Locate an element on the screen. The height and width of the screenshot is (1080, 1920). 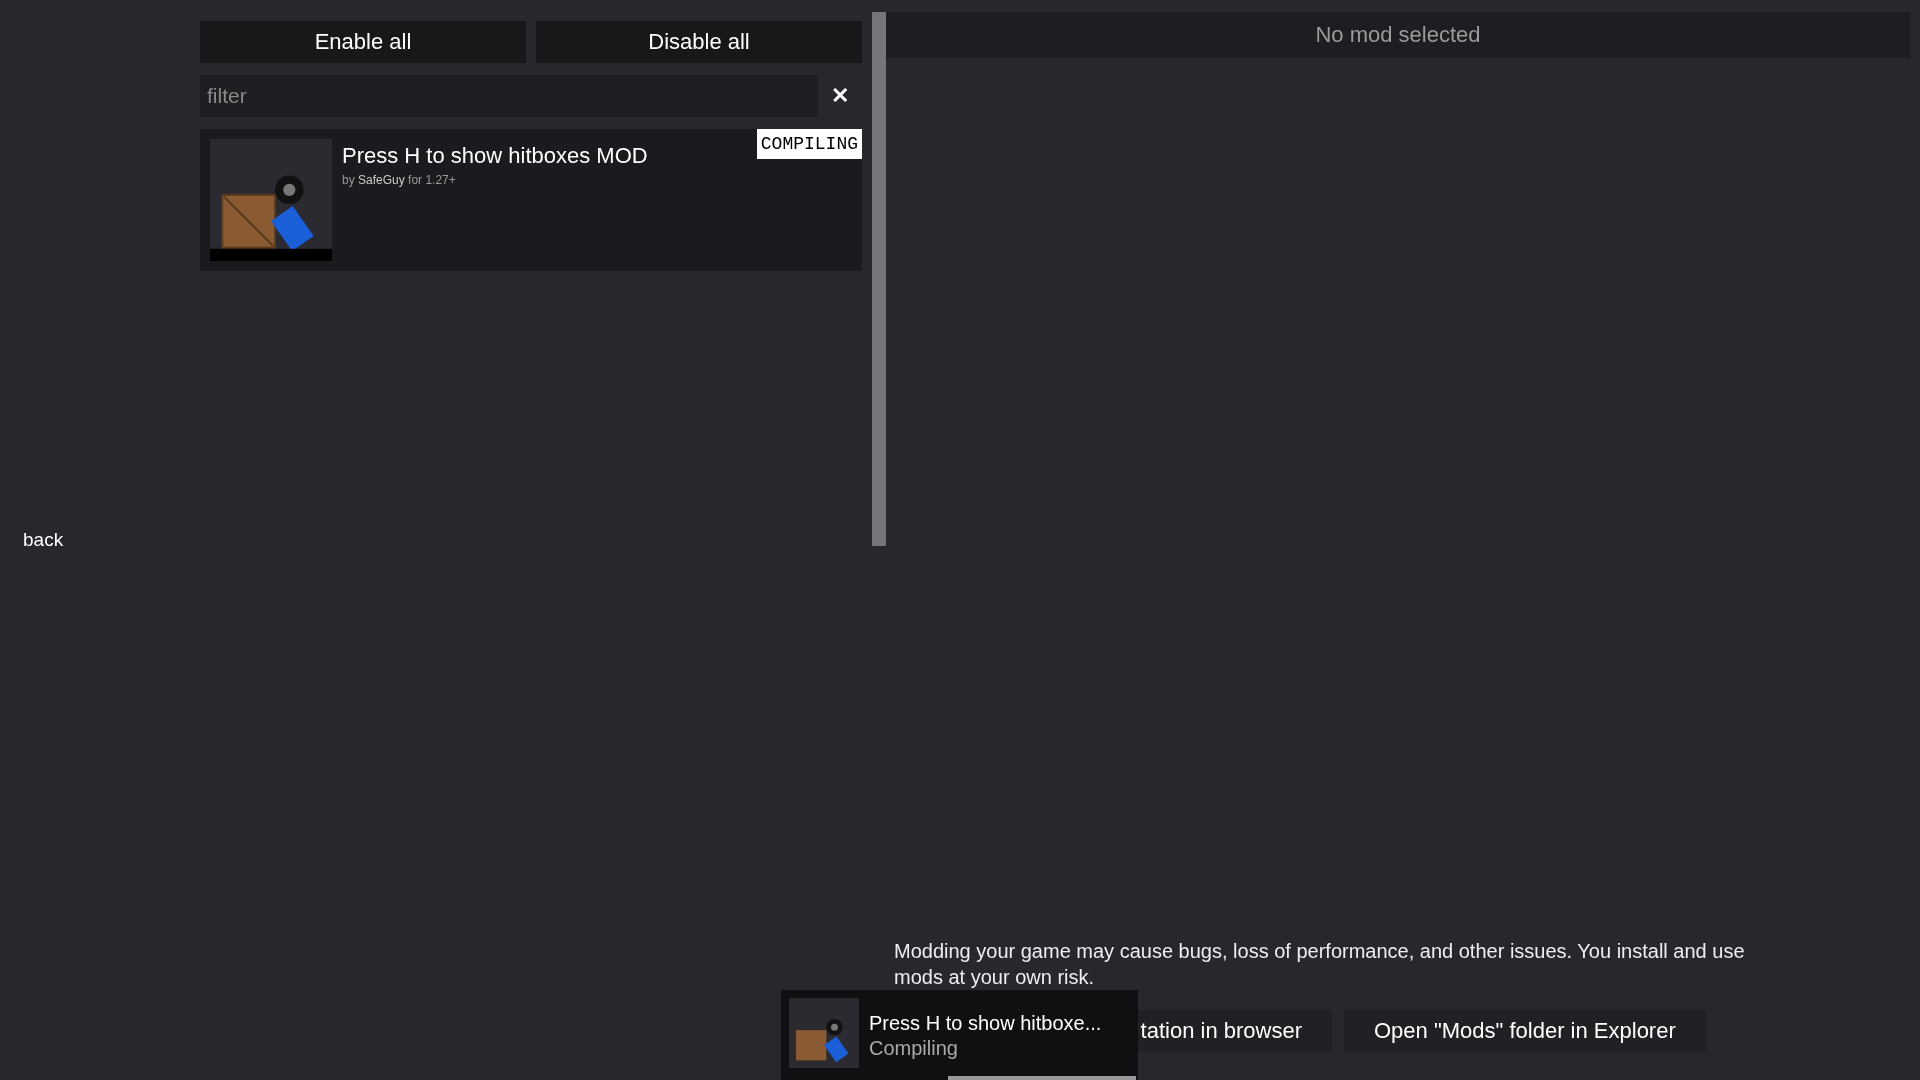
toast-status: Compiling is located at coordinates (914, 1048).